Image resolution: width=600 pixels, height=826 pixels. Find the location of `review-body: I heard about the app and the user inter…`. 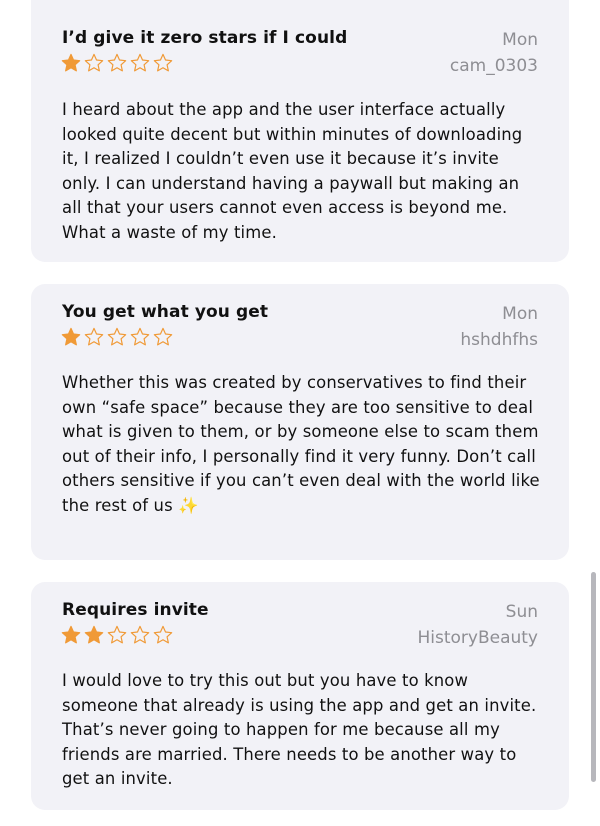

review-body: I heard about the app and the user inter… is located at coordinates (292, 171).